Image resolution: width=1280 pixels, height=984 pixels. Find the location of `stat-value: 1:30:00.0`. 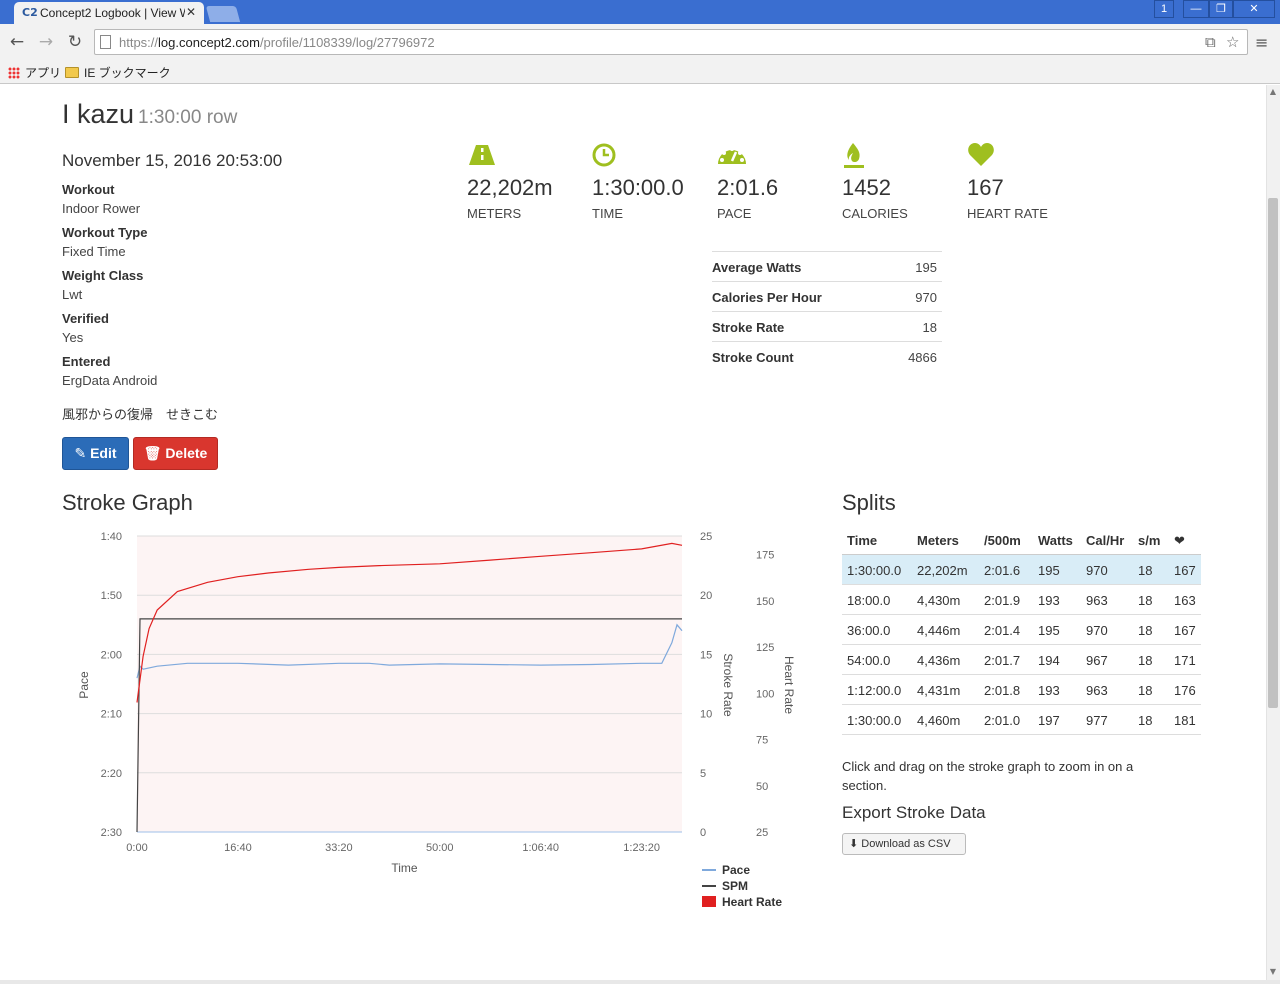

stat-value: 1:30:00.0 is located at coordinates (638, 187).